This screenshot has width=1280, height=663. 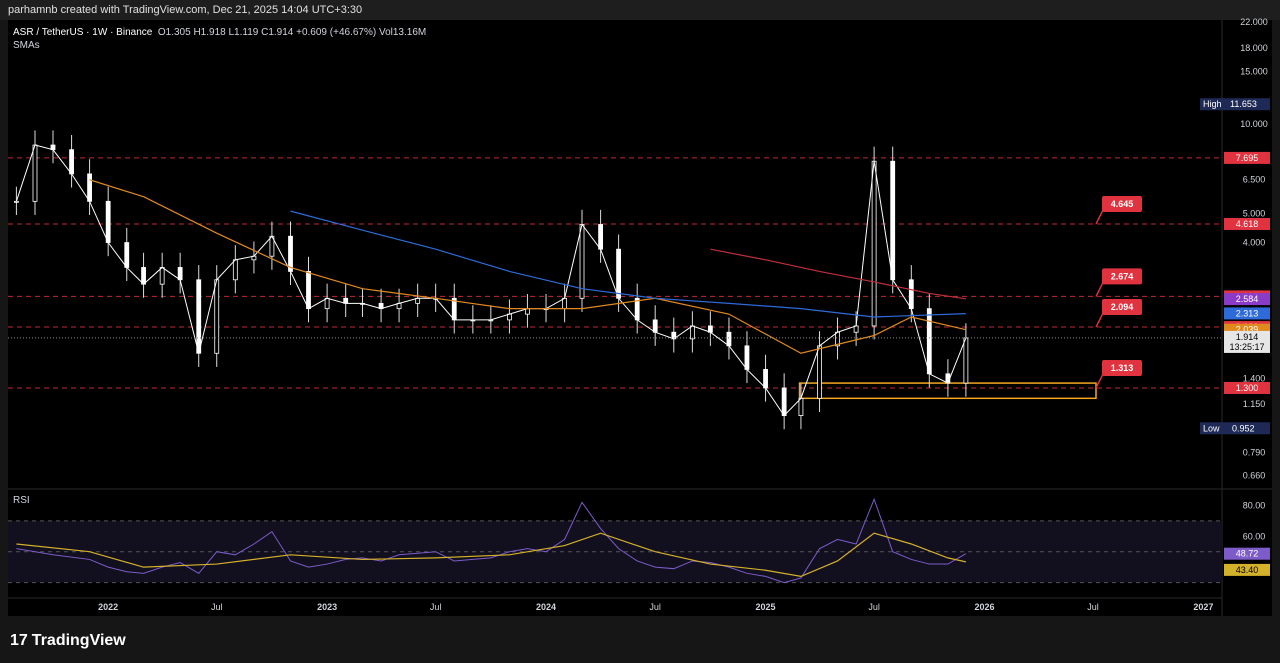 I want to click on rsi-ma-value-label: 43.40, so click(x=1247, y=570).